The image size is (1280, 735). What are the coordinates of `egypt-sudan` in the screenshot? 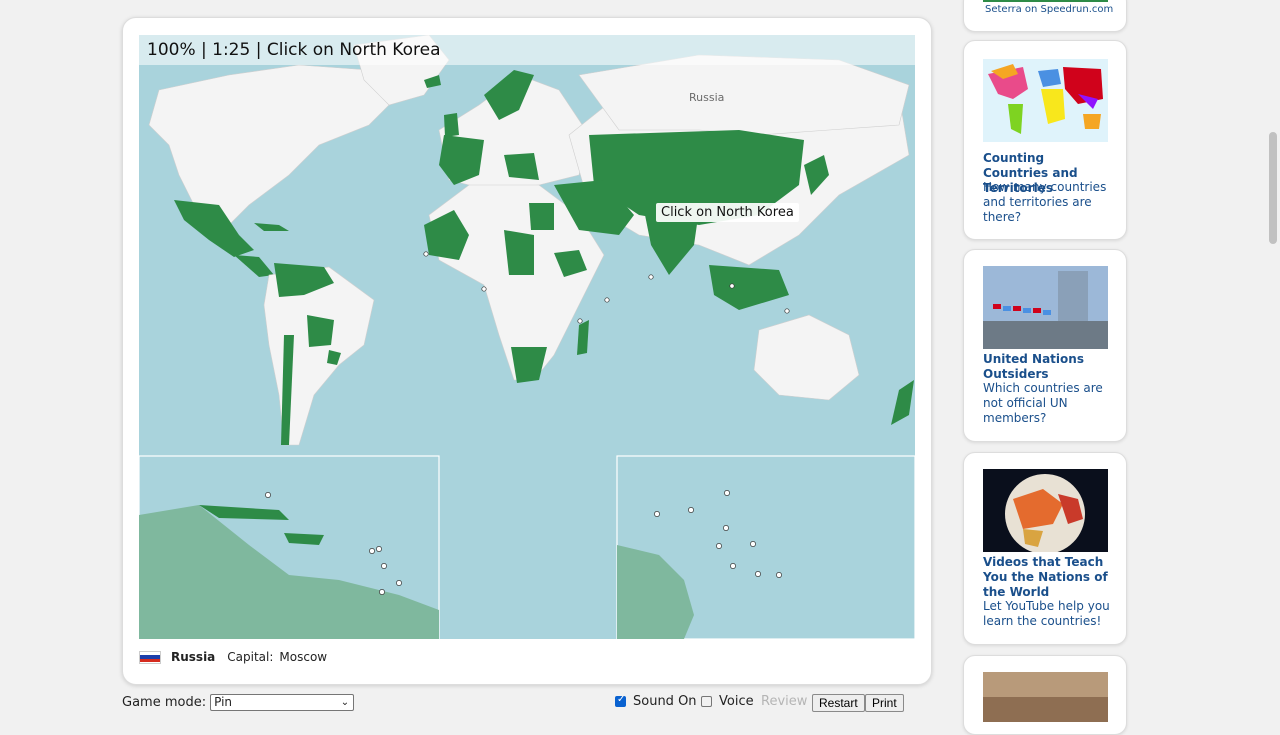 It's located at (541, 216).